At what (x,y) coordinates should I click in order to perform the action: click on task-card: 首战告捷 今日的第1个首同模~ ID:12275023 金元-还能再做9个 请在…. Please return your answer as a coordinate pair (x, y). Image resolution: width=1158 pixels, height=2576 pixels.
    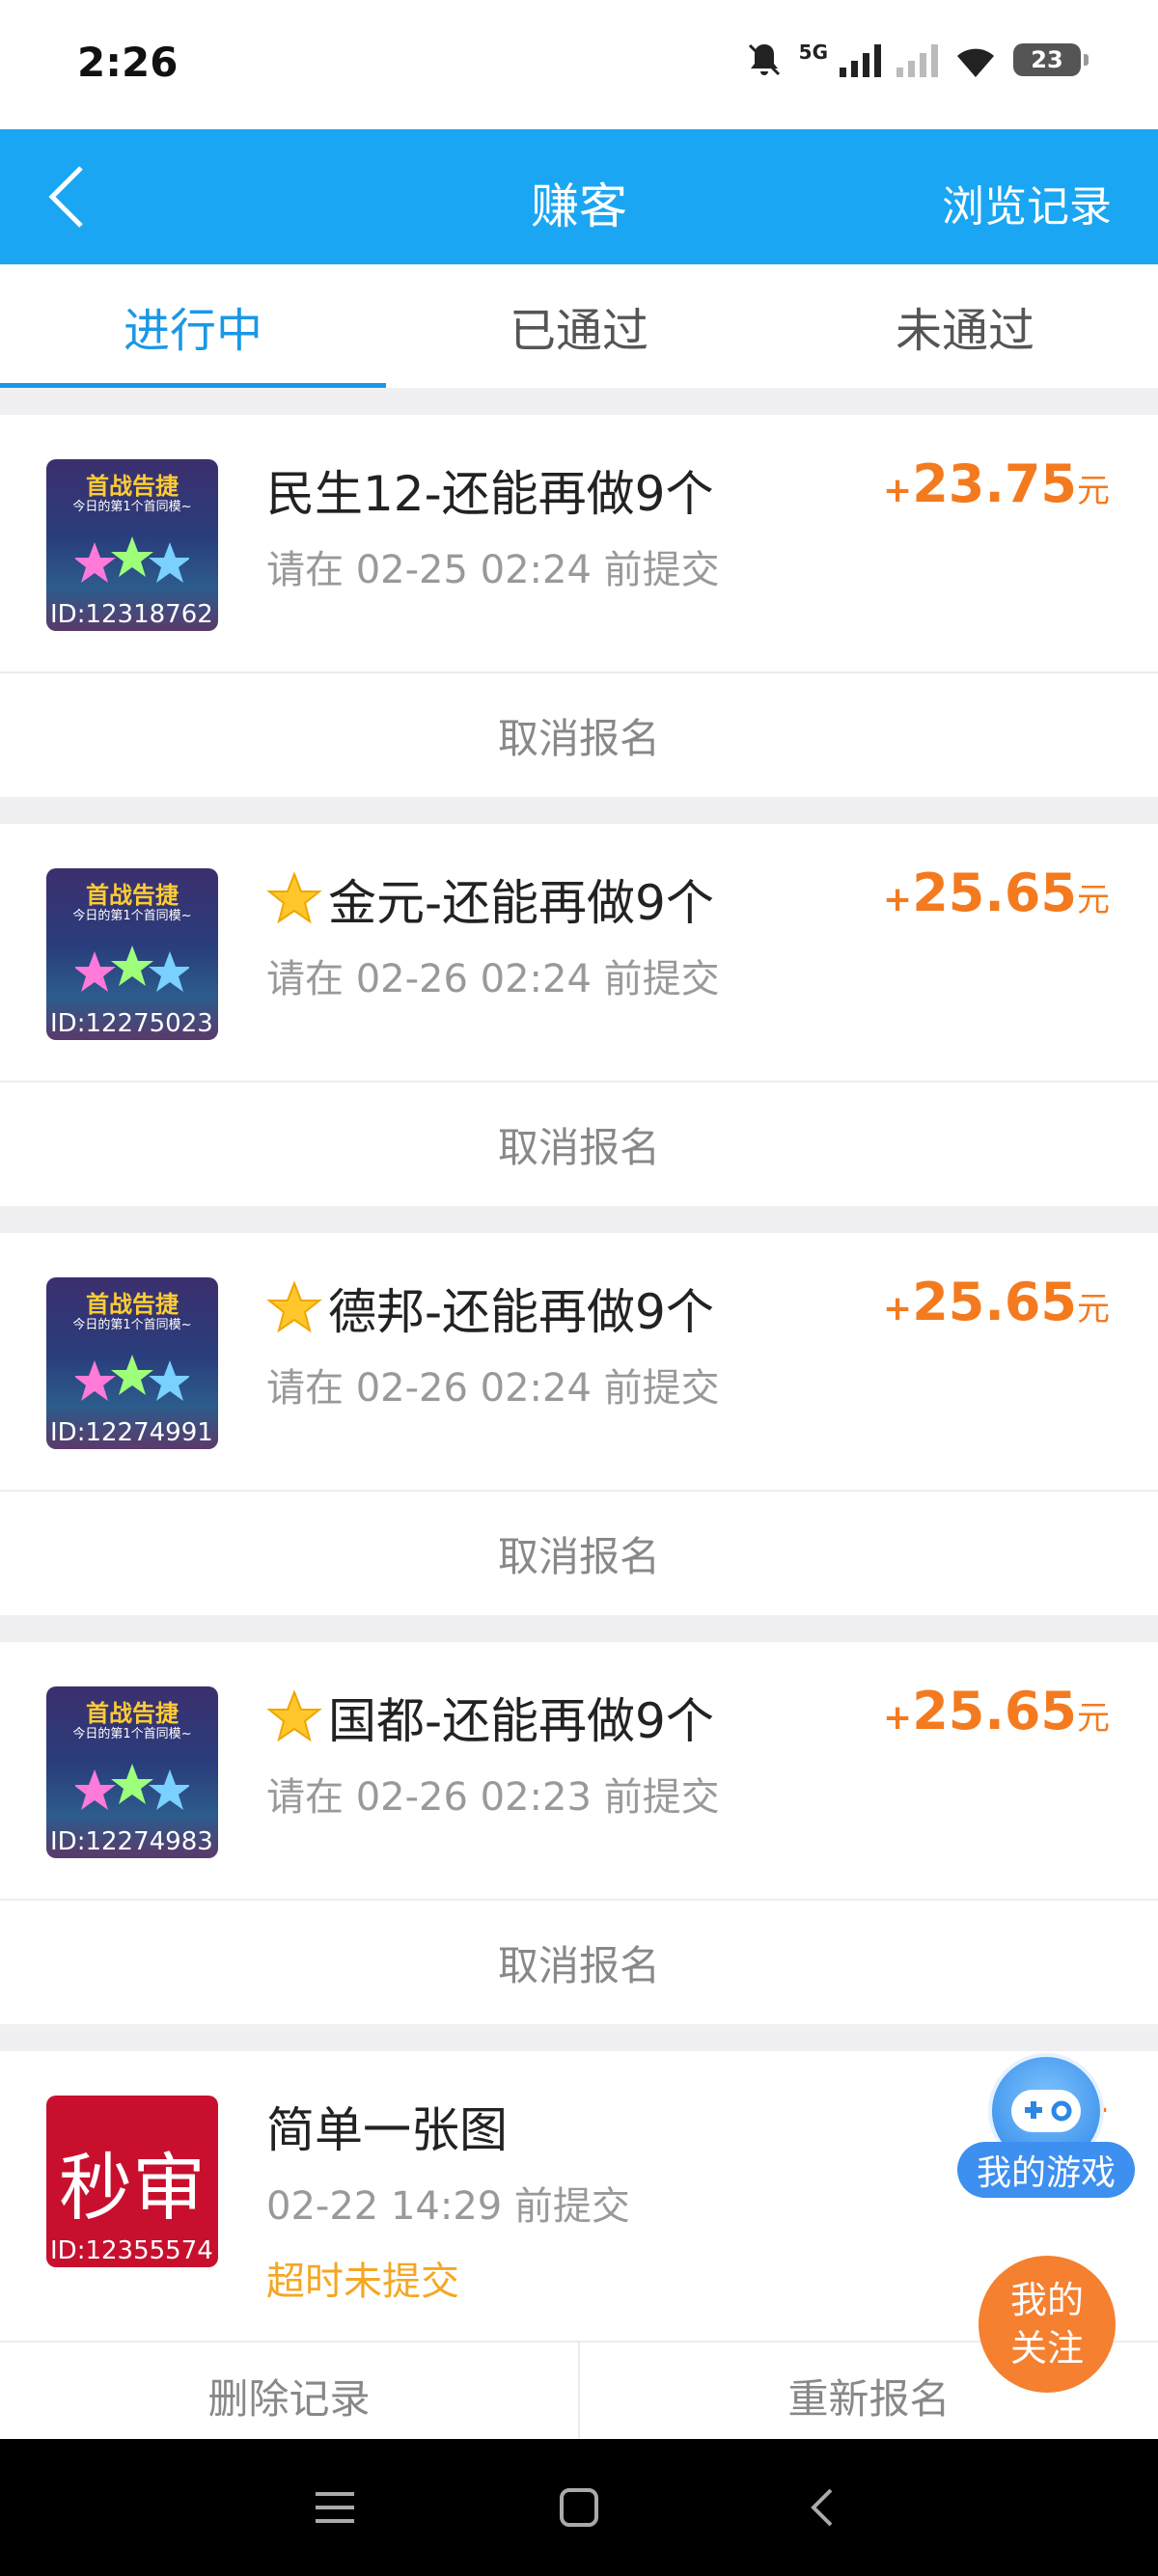
    Looking at the image, I should click on (579, 1015).